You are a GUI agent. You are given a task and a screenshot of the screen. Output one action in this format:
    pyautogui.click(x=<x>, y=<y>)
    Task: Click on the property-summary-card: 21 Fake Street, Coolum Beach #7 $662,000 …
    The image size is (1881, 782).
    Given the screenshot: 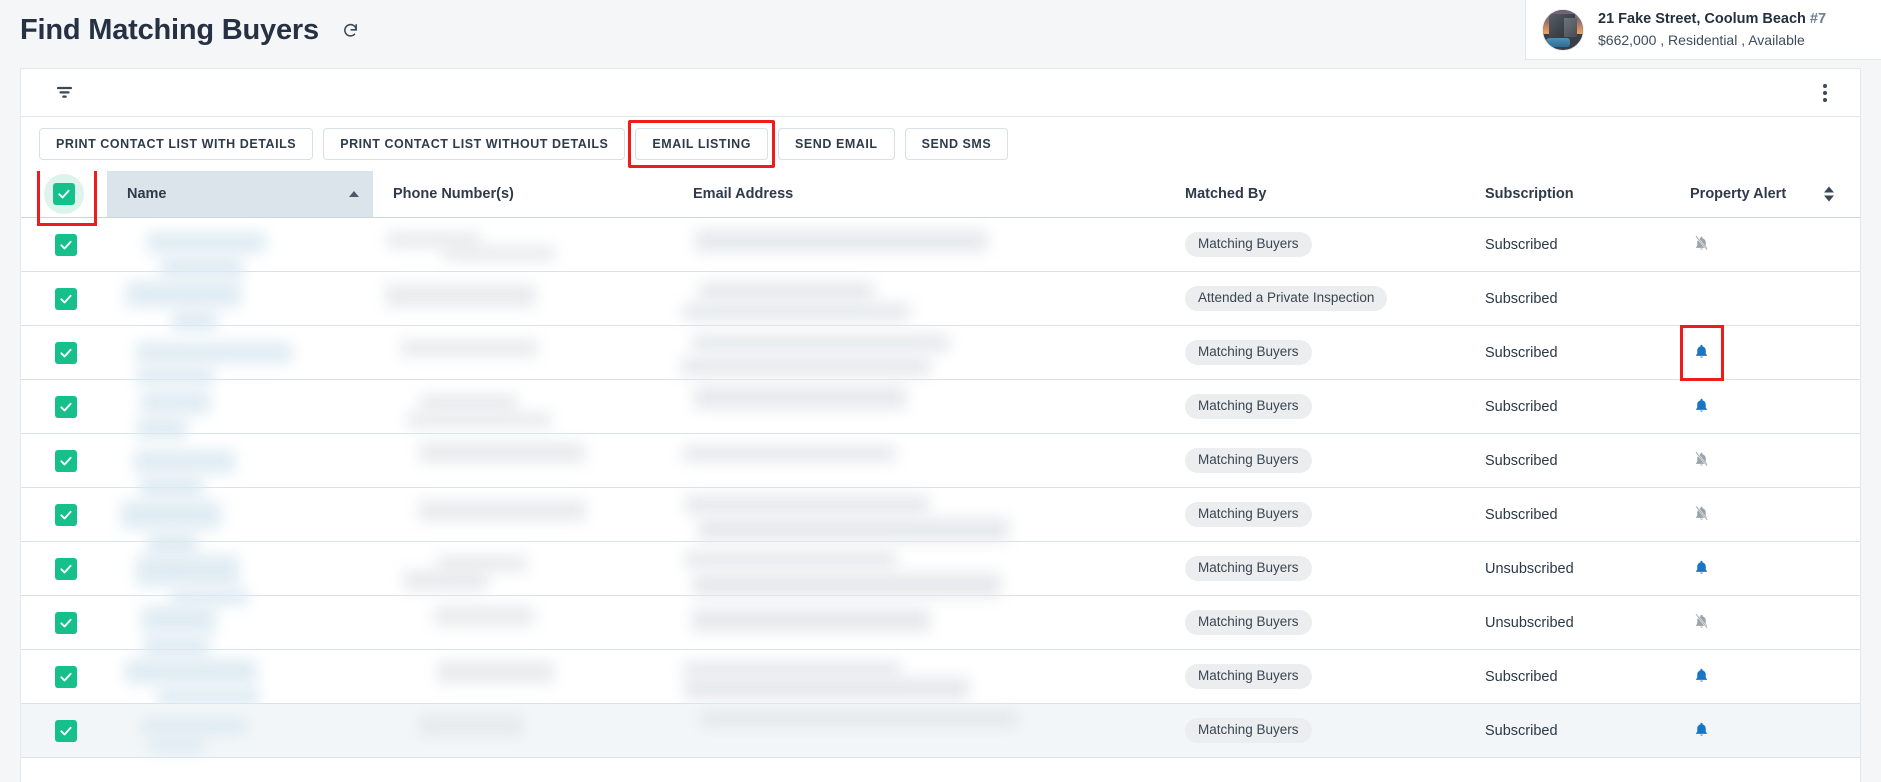 What is the action you would take?
    pyautogui.click(x=1703, y=30)
    